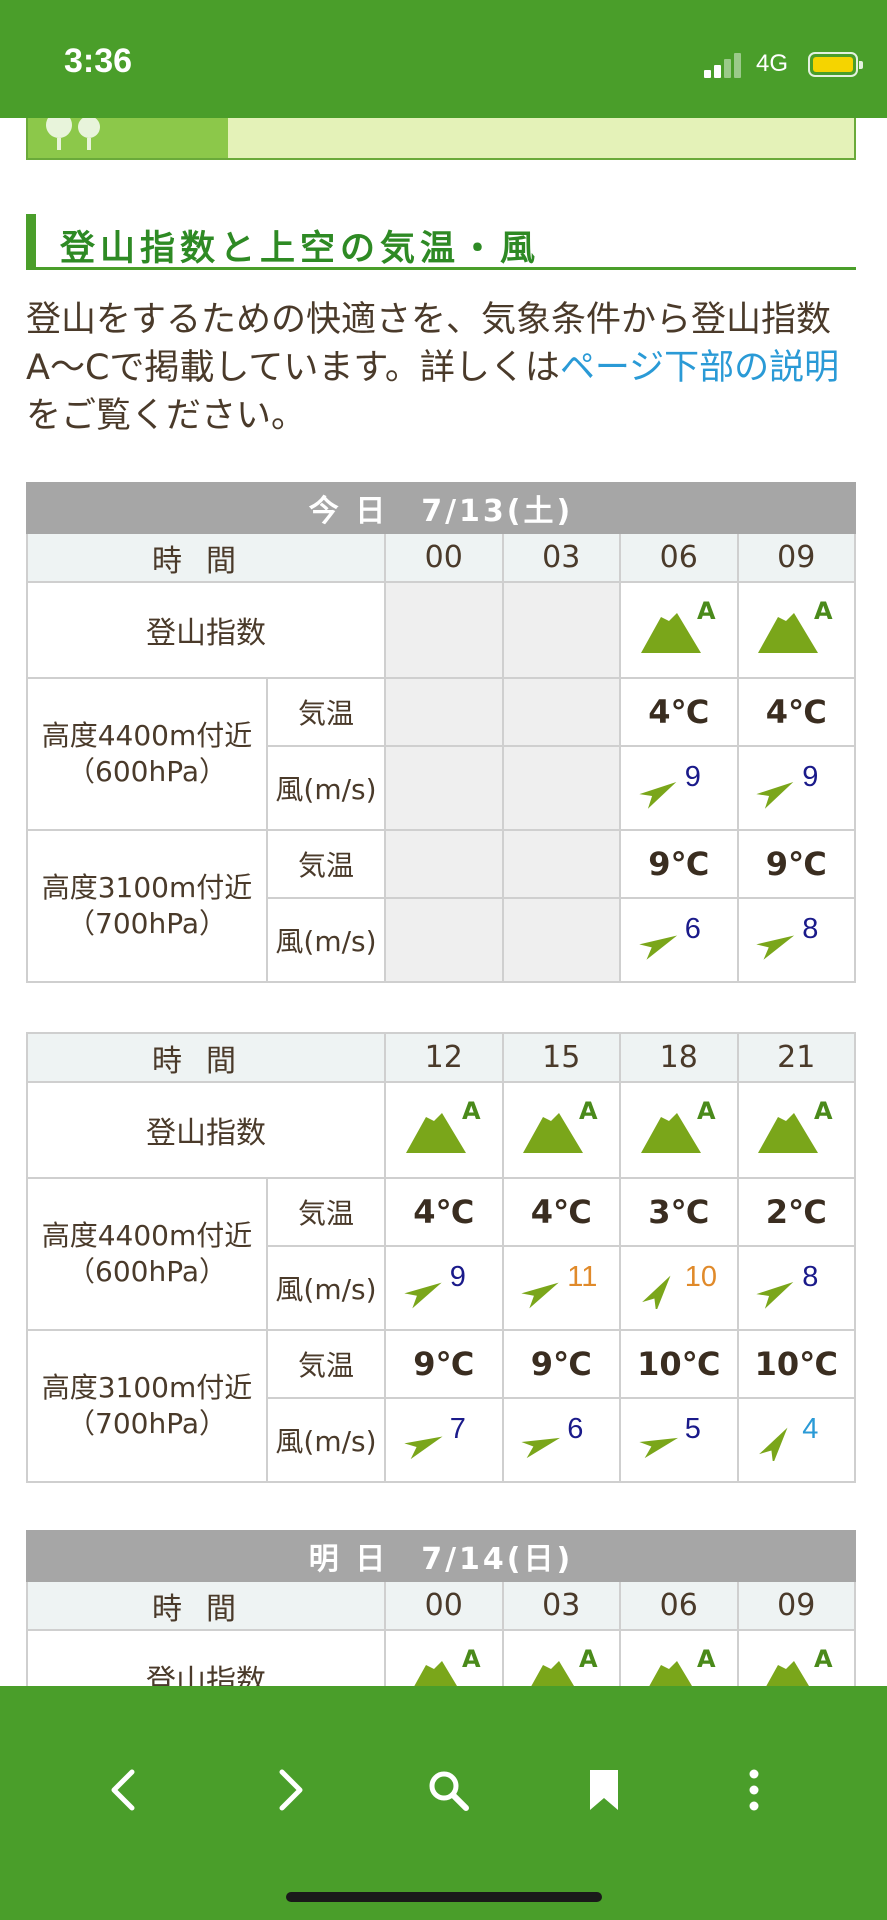 This screenshot has width=887, height=1920. I want to click on wind-cell: 6, so click(561, 1440).